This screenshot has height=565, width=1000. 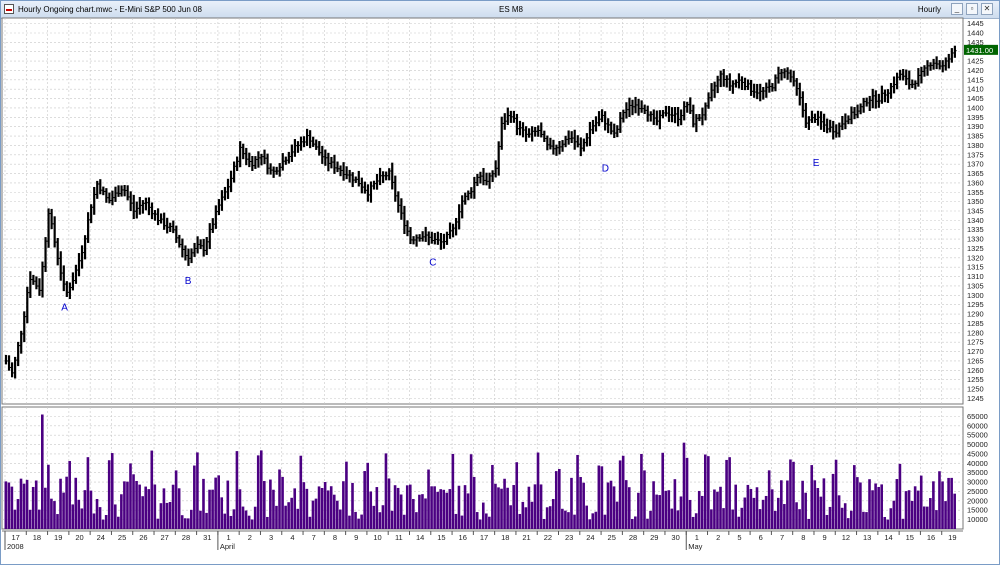 I want to click on price-tick-label: 1245, so click(x=975, y=398).